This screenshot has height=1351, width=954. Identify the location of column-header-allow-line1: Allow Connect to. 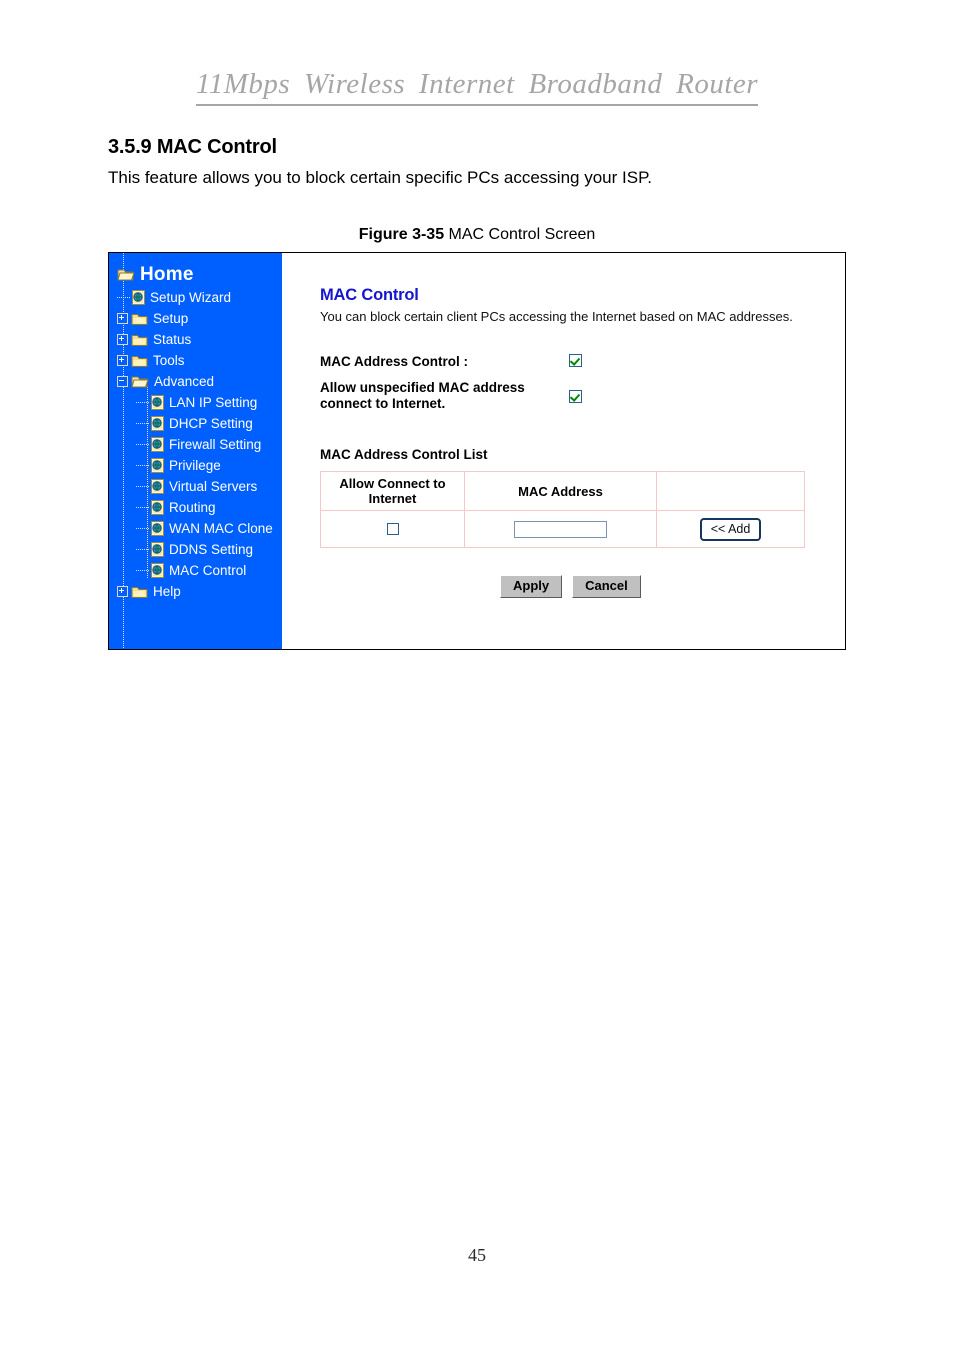
(392, 483).